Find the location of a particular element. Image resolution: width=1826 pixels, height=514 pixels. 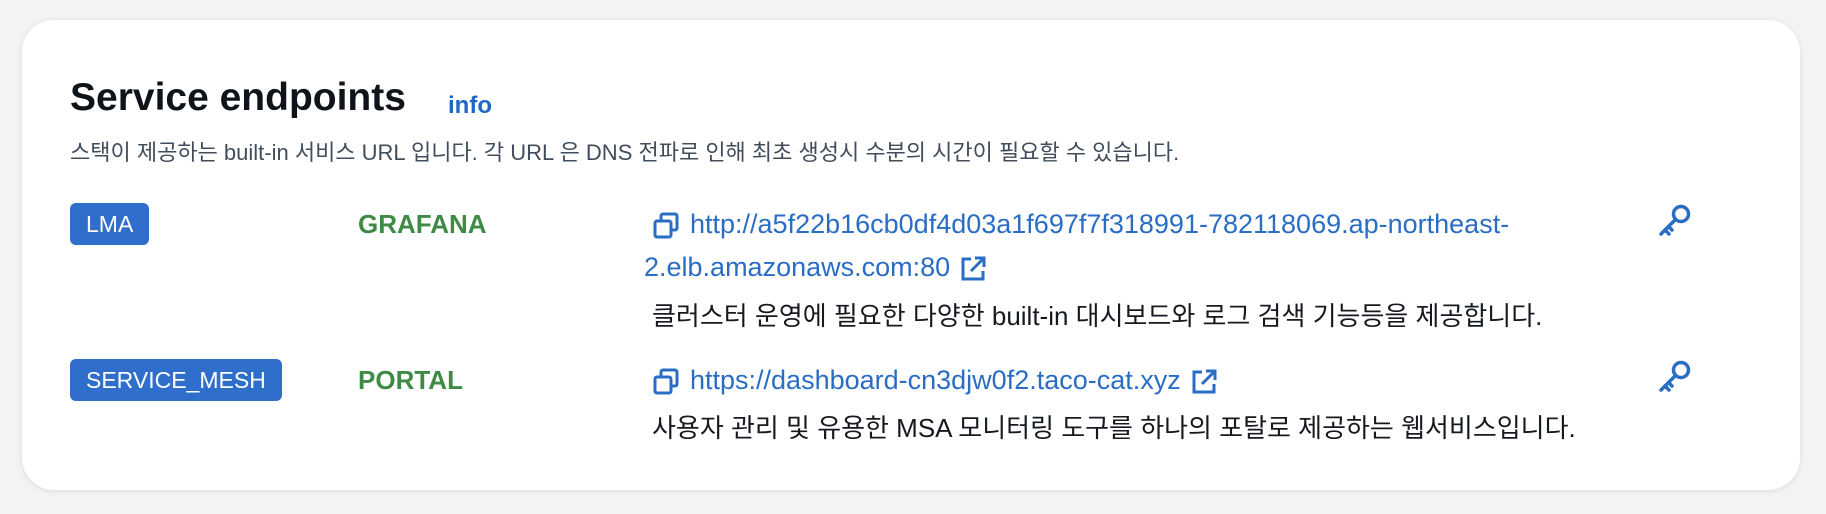

group-badge-lma: LMA is located at coordinates (110, 224).